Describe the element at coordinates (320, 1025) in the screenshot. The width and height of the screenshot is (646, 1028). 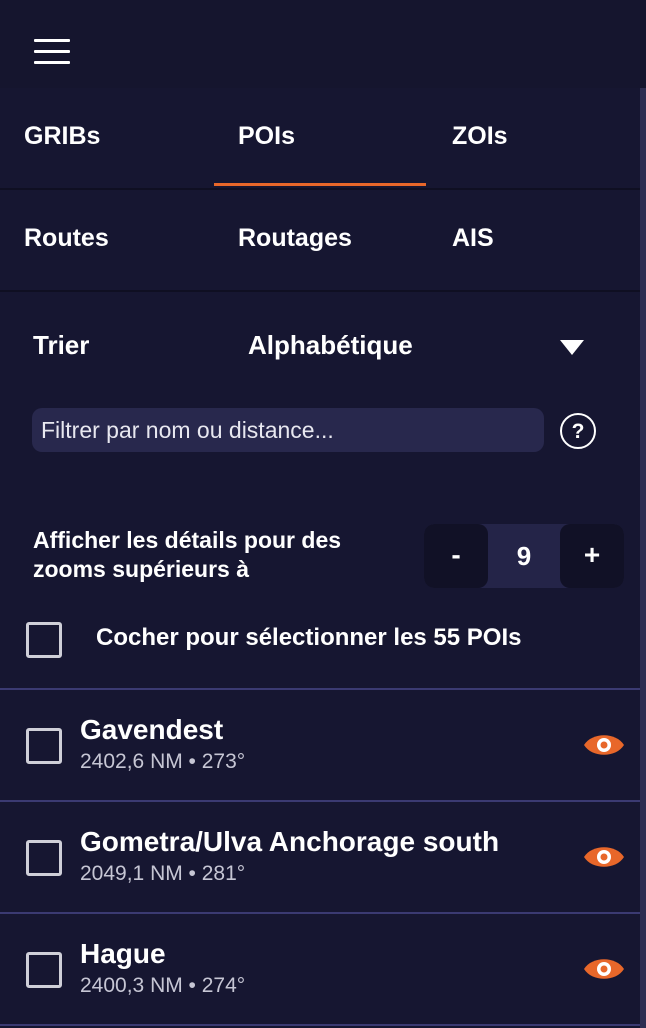
I see `divider` at that location.